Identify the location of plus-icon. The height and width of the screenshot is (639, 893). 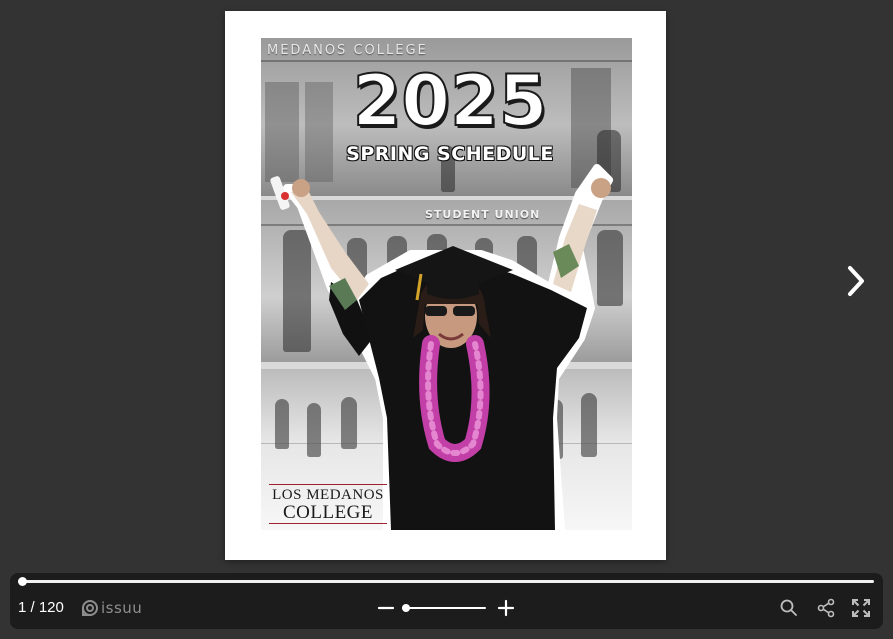
(506, 608).